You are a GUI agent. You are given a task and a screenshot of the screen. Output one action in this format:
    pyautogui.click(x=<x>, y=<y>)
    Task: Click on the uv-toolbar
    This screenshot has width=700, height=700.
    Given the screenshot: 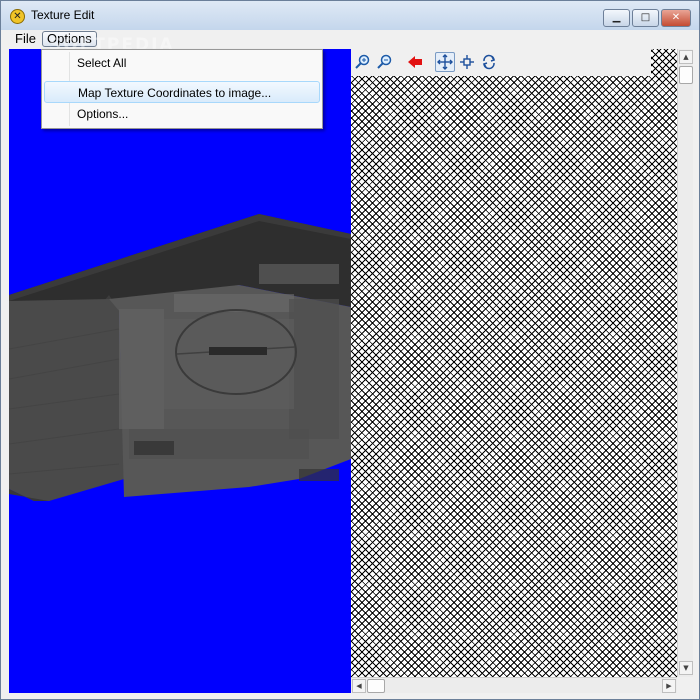 What is the action you would take?
    pyautogui.click(x=501, y=62)
    